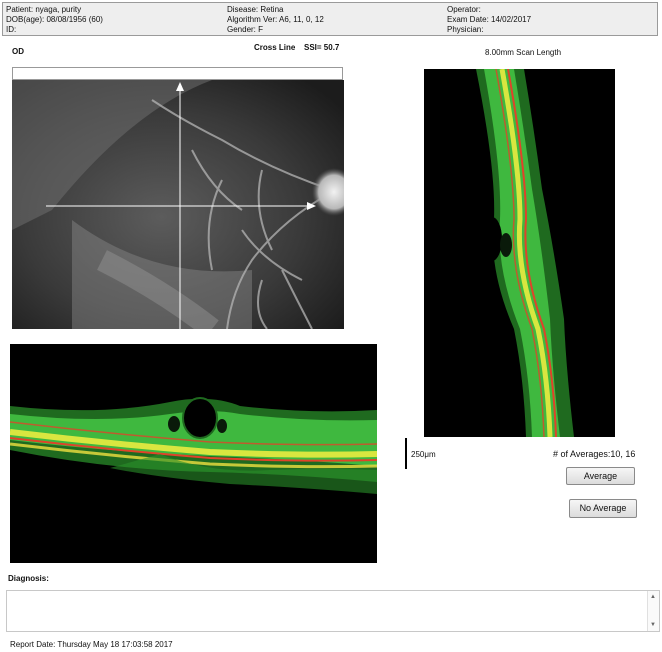  What do you see at coordinates (333, 611) in the screenshot?
I see `diagnosis-textarea: ▲ ▼` at bounding box center [333, 611].